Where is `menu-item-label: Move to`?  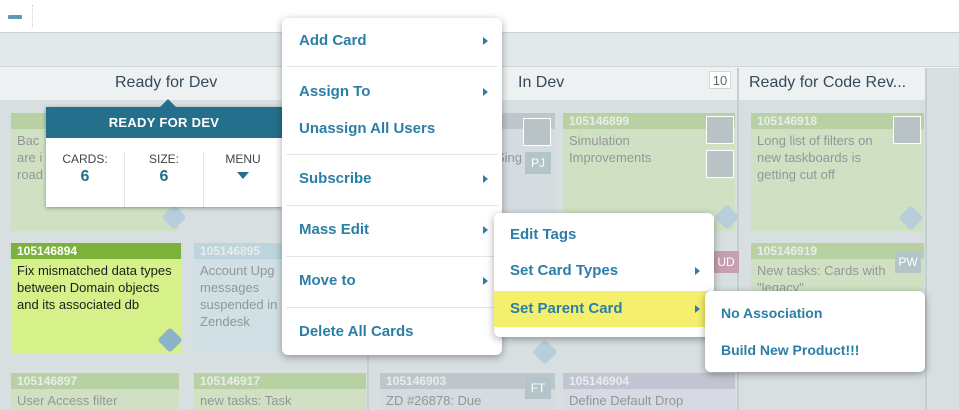
menu-item-label: Move to is located at coordinates (327, 280).